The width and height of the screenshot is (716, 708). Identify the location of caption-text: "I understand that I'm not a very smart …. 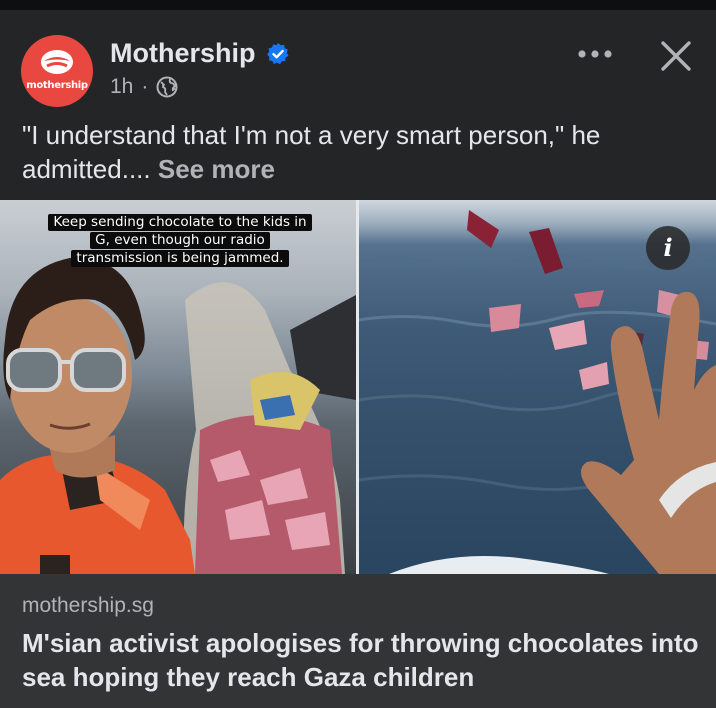
(311, 152).